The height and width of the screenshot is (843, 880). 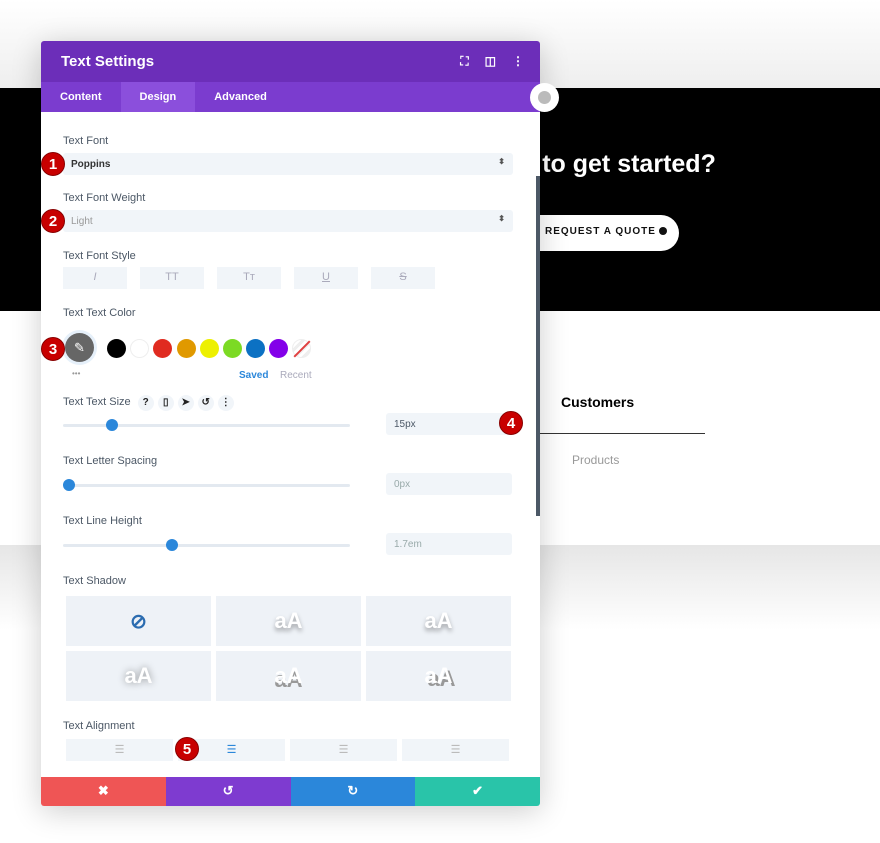 I want to click on font-select: Poppins ⬍, so click(x=288, y=164).